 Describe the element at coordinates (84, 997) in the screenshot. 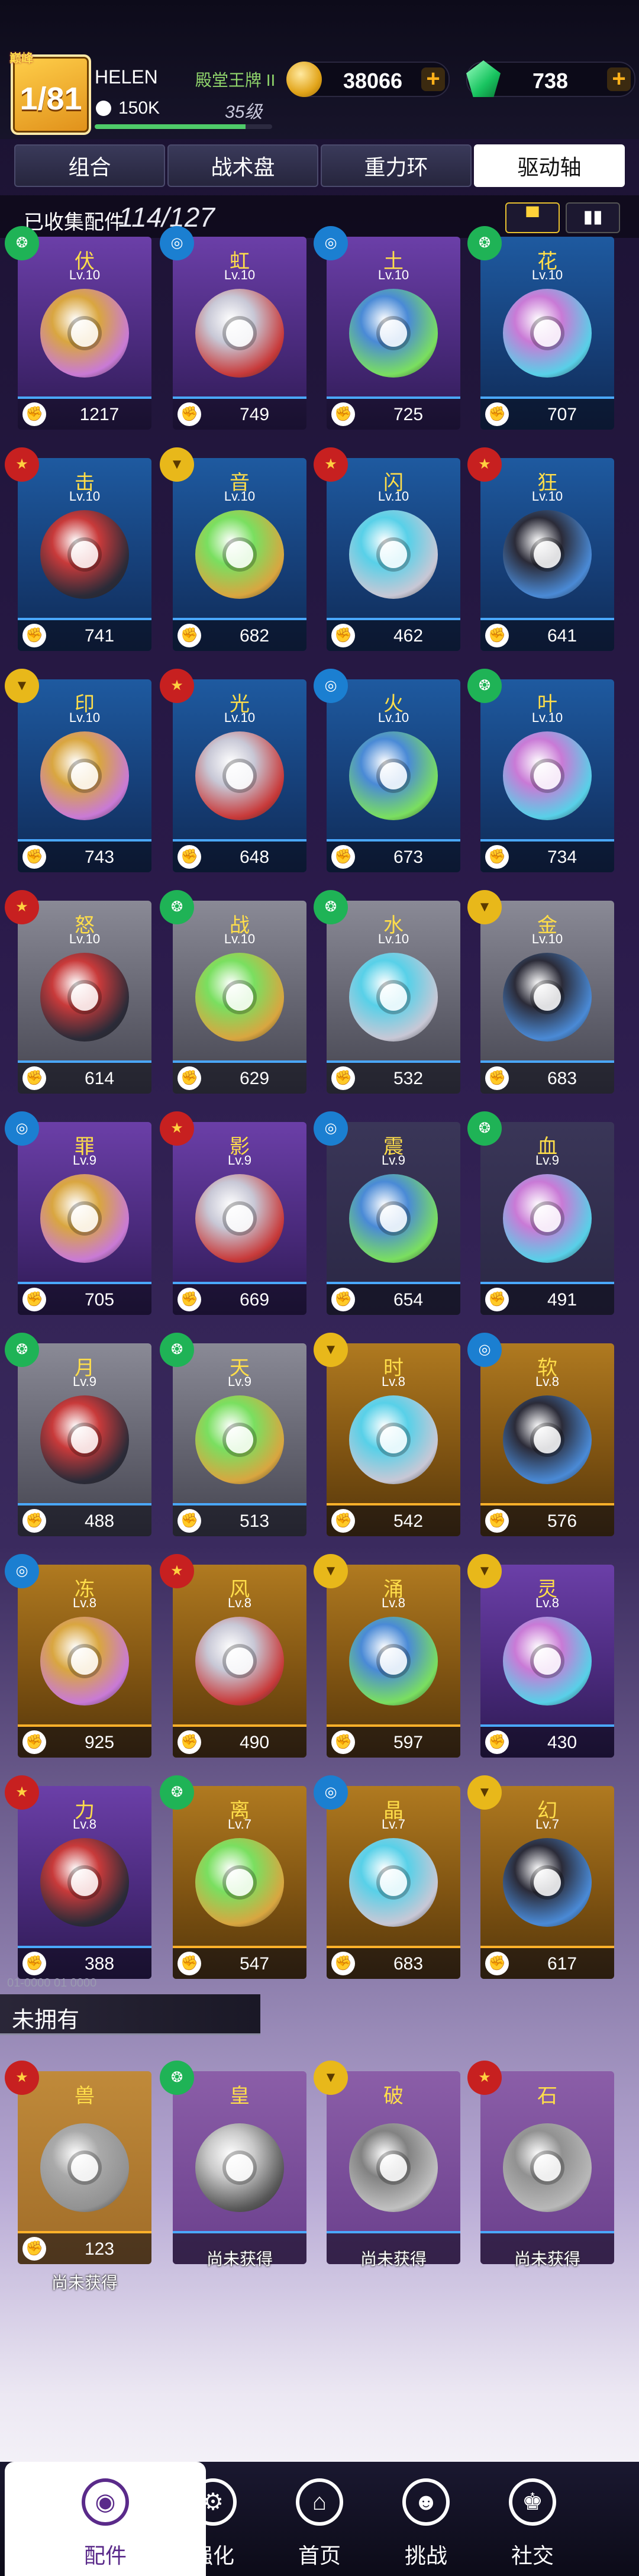

I see `part-card: 怒 Lv.10 ✊ 614` at that location.